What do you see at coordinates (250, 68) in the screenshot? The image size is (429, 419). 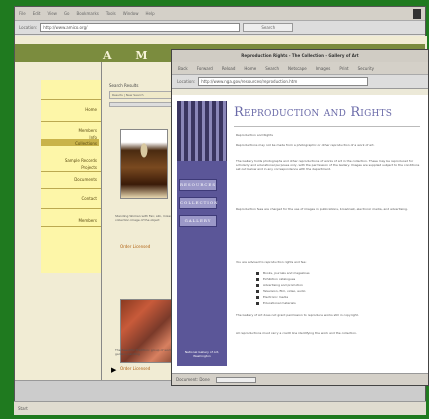 I see `home-button: Home` at bounding box center [250, 68].